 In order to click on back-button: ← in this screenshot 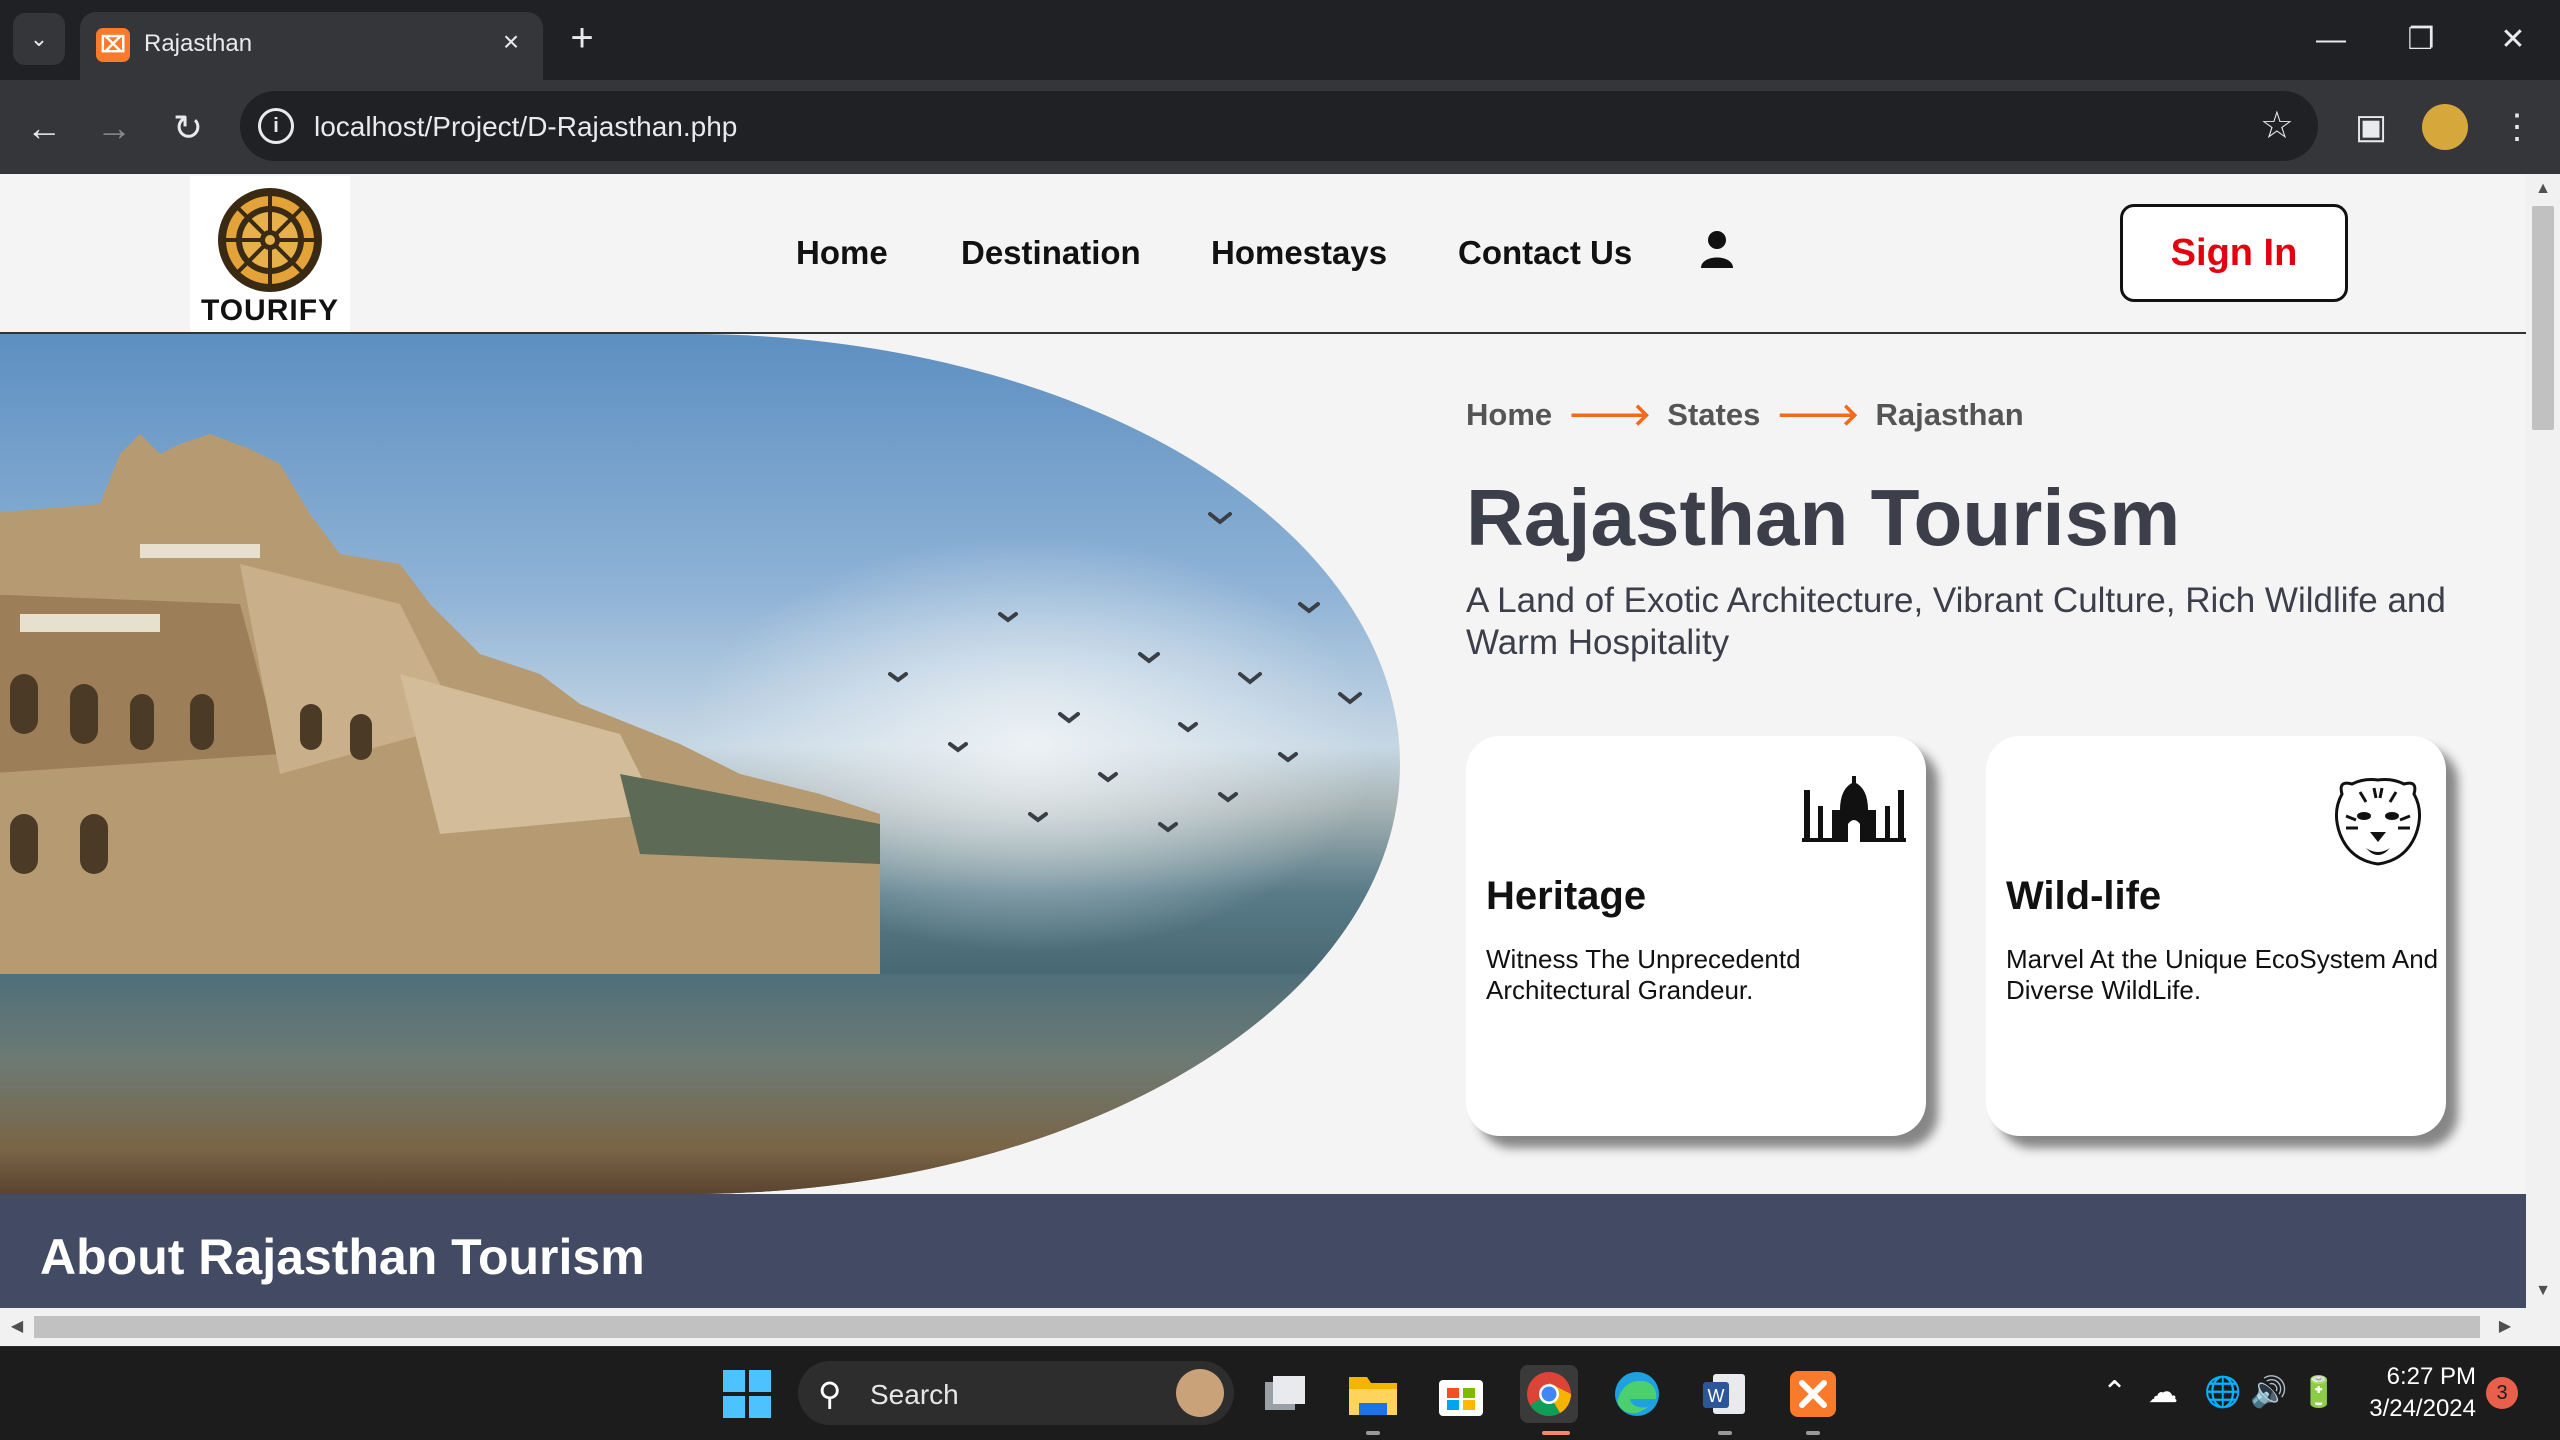, I will do `click(44, 128)`.